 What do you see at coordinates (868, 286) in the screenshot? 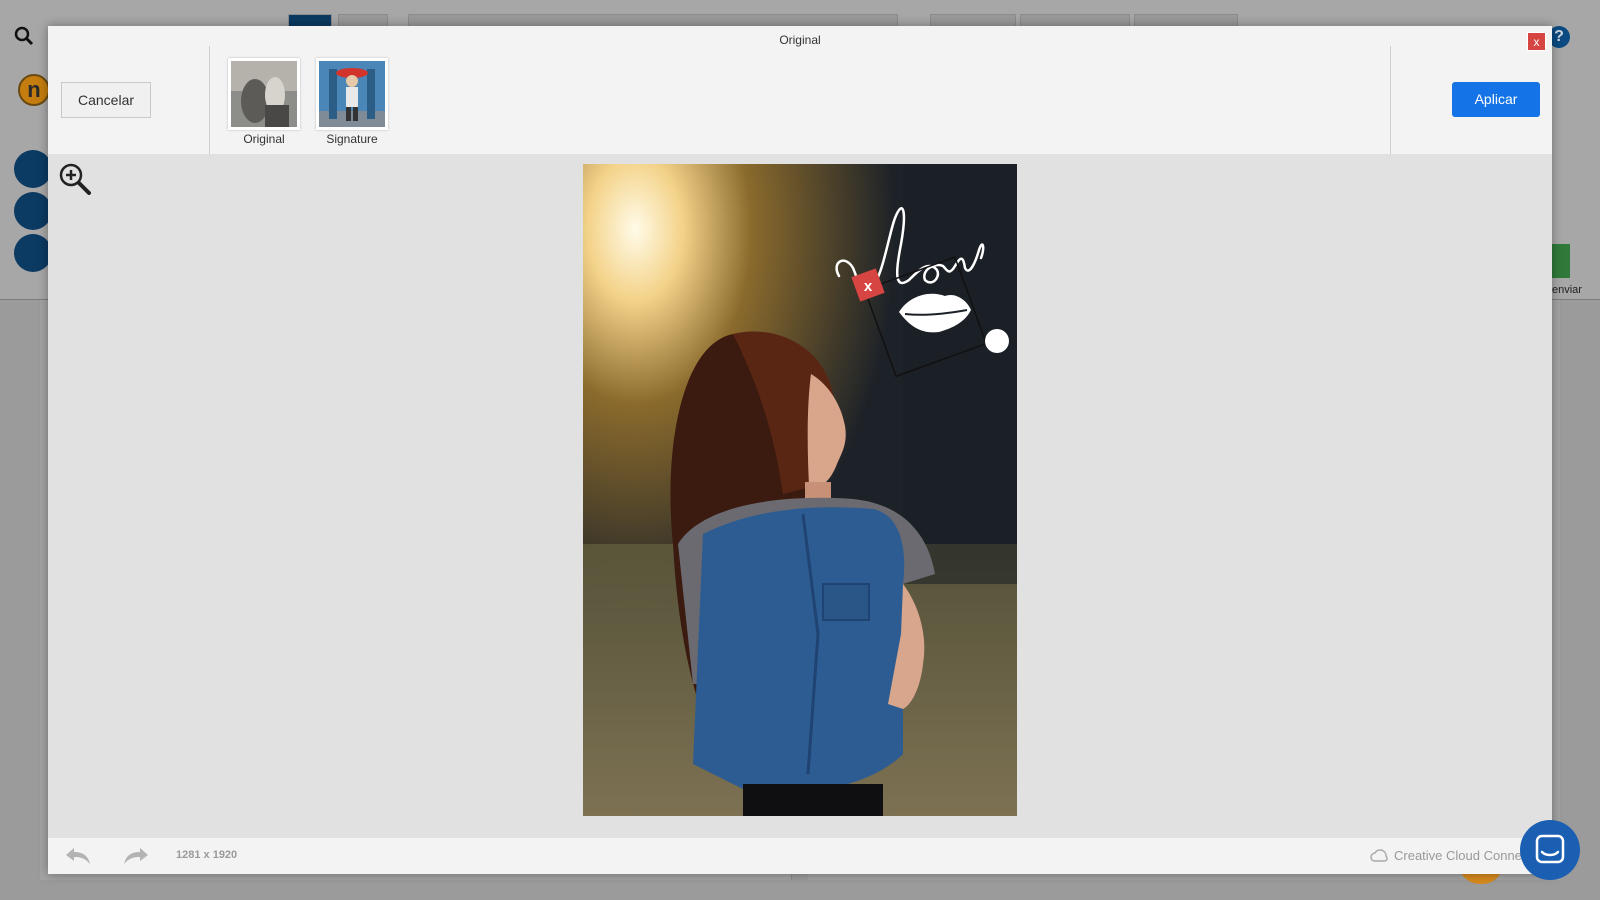
I see `sticker-delete-label: x` at bounding box center [868, 286].